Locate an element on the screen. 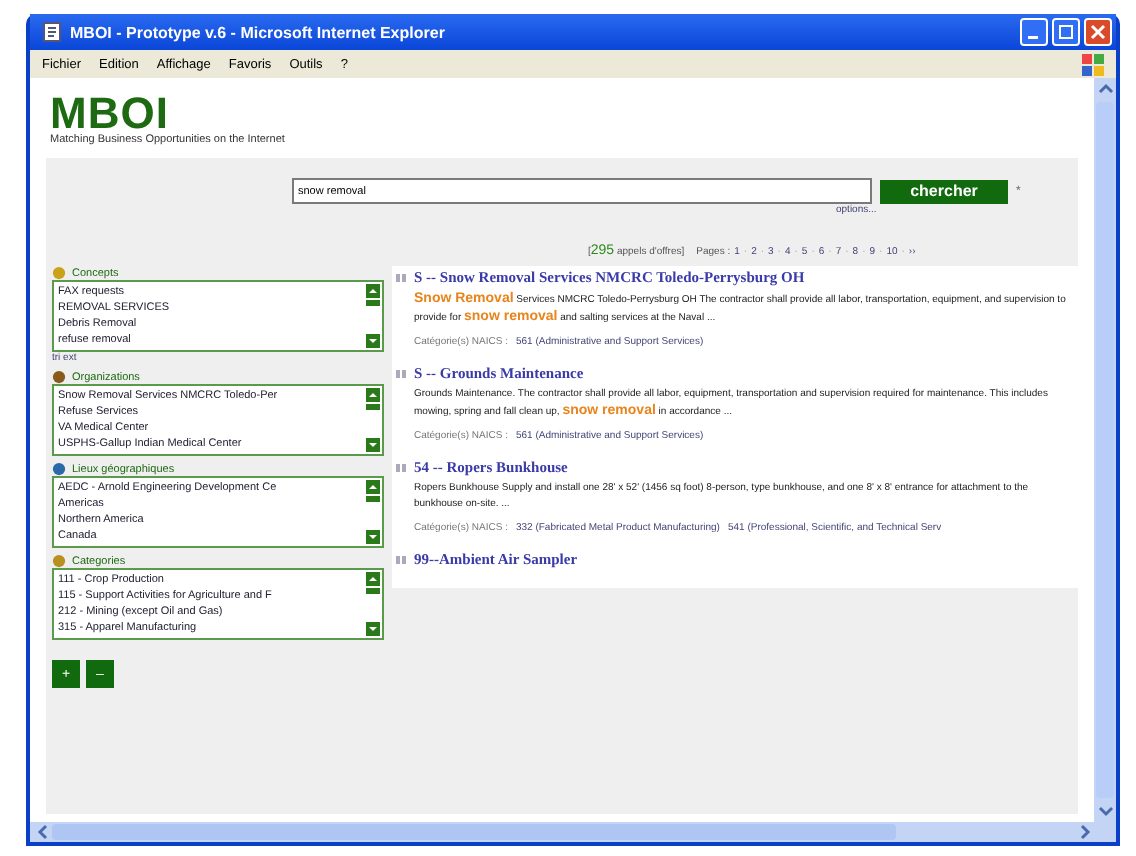 This screenshot has height=856, width=1136. scroll-left-icon is located at coordinates (42, 832).